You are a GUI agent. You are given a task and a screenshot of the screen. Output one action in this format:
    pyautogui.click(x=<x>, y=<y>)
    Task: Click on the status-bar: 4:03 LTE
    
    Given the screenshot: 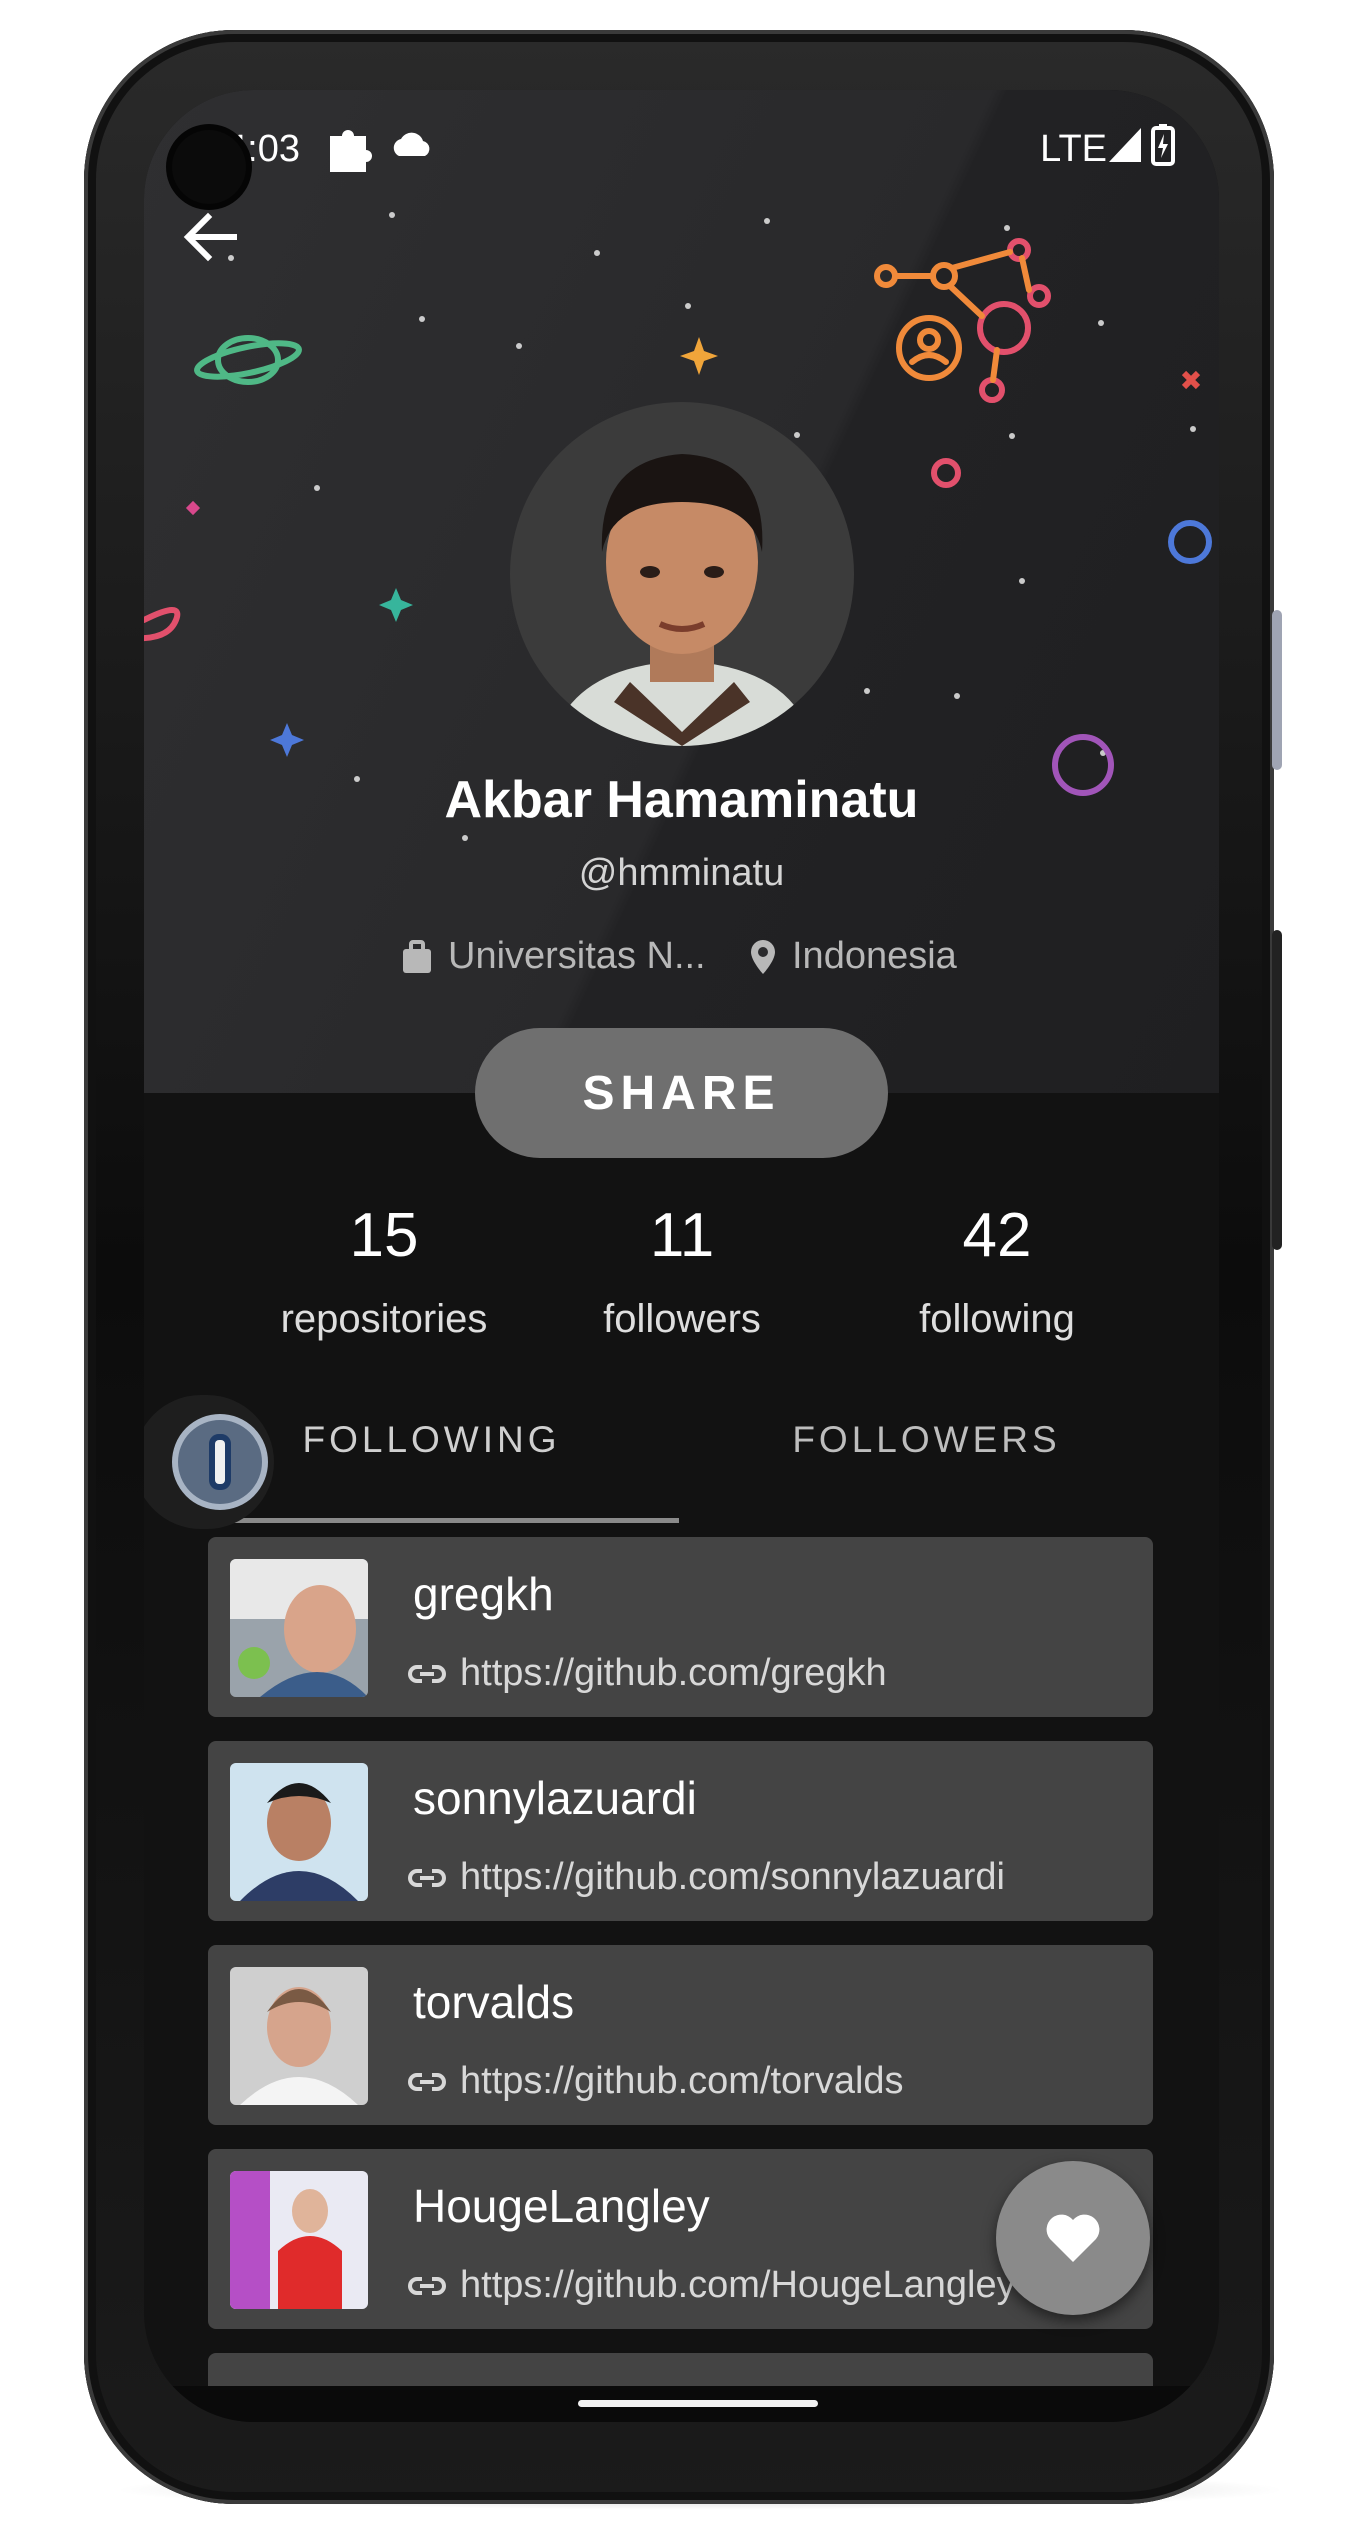 What is the action you would take?
    pyautogui.click(x=681, y=145)
    